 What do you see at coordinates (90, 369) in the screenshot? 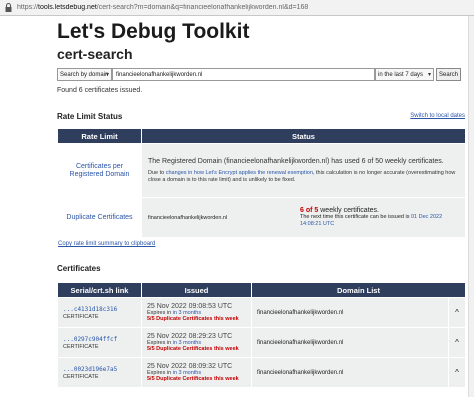
I see `serial-link: ...0023d196e7a5` at bounding box center [90, 369].